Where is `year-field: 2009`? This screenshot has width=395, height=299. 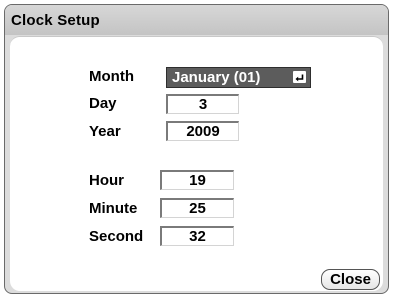
year-field: 2009 is located at coordinates (202, 131).